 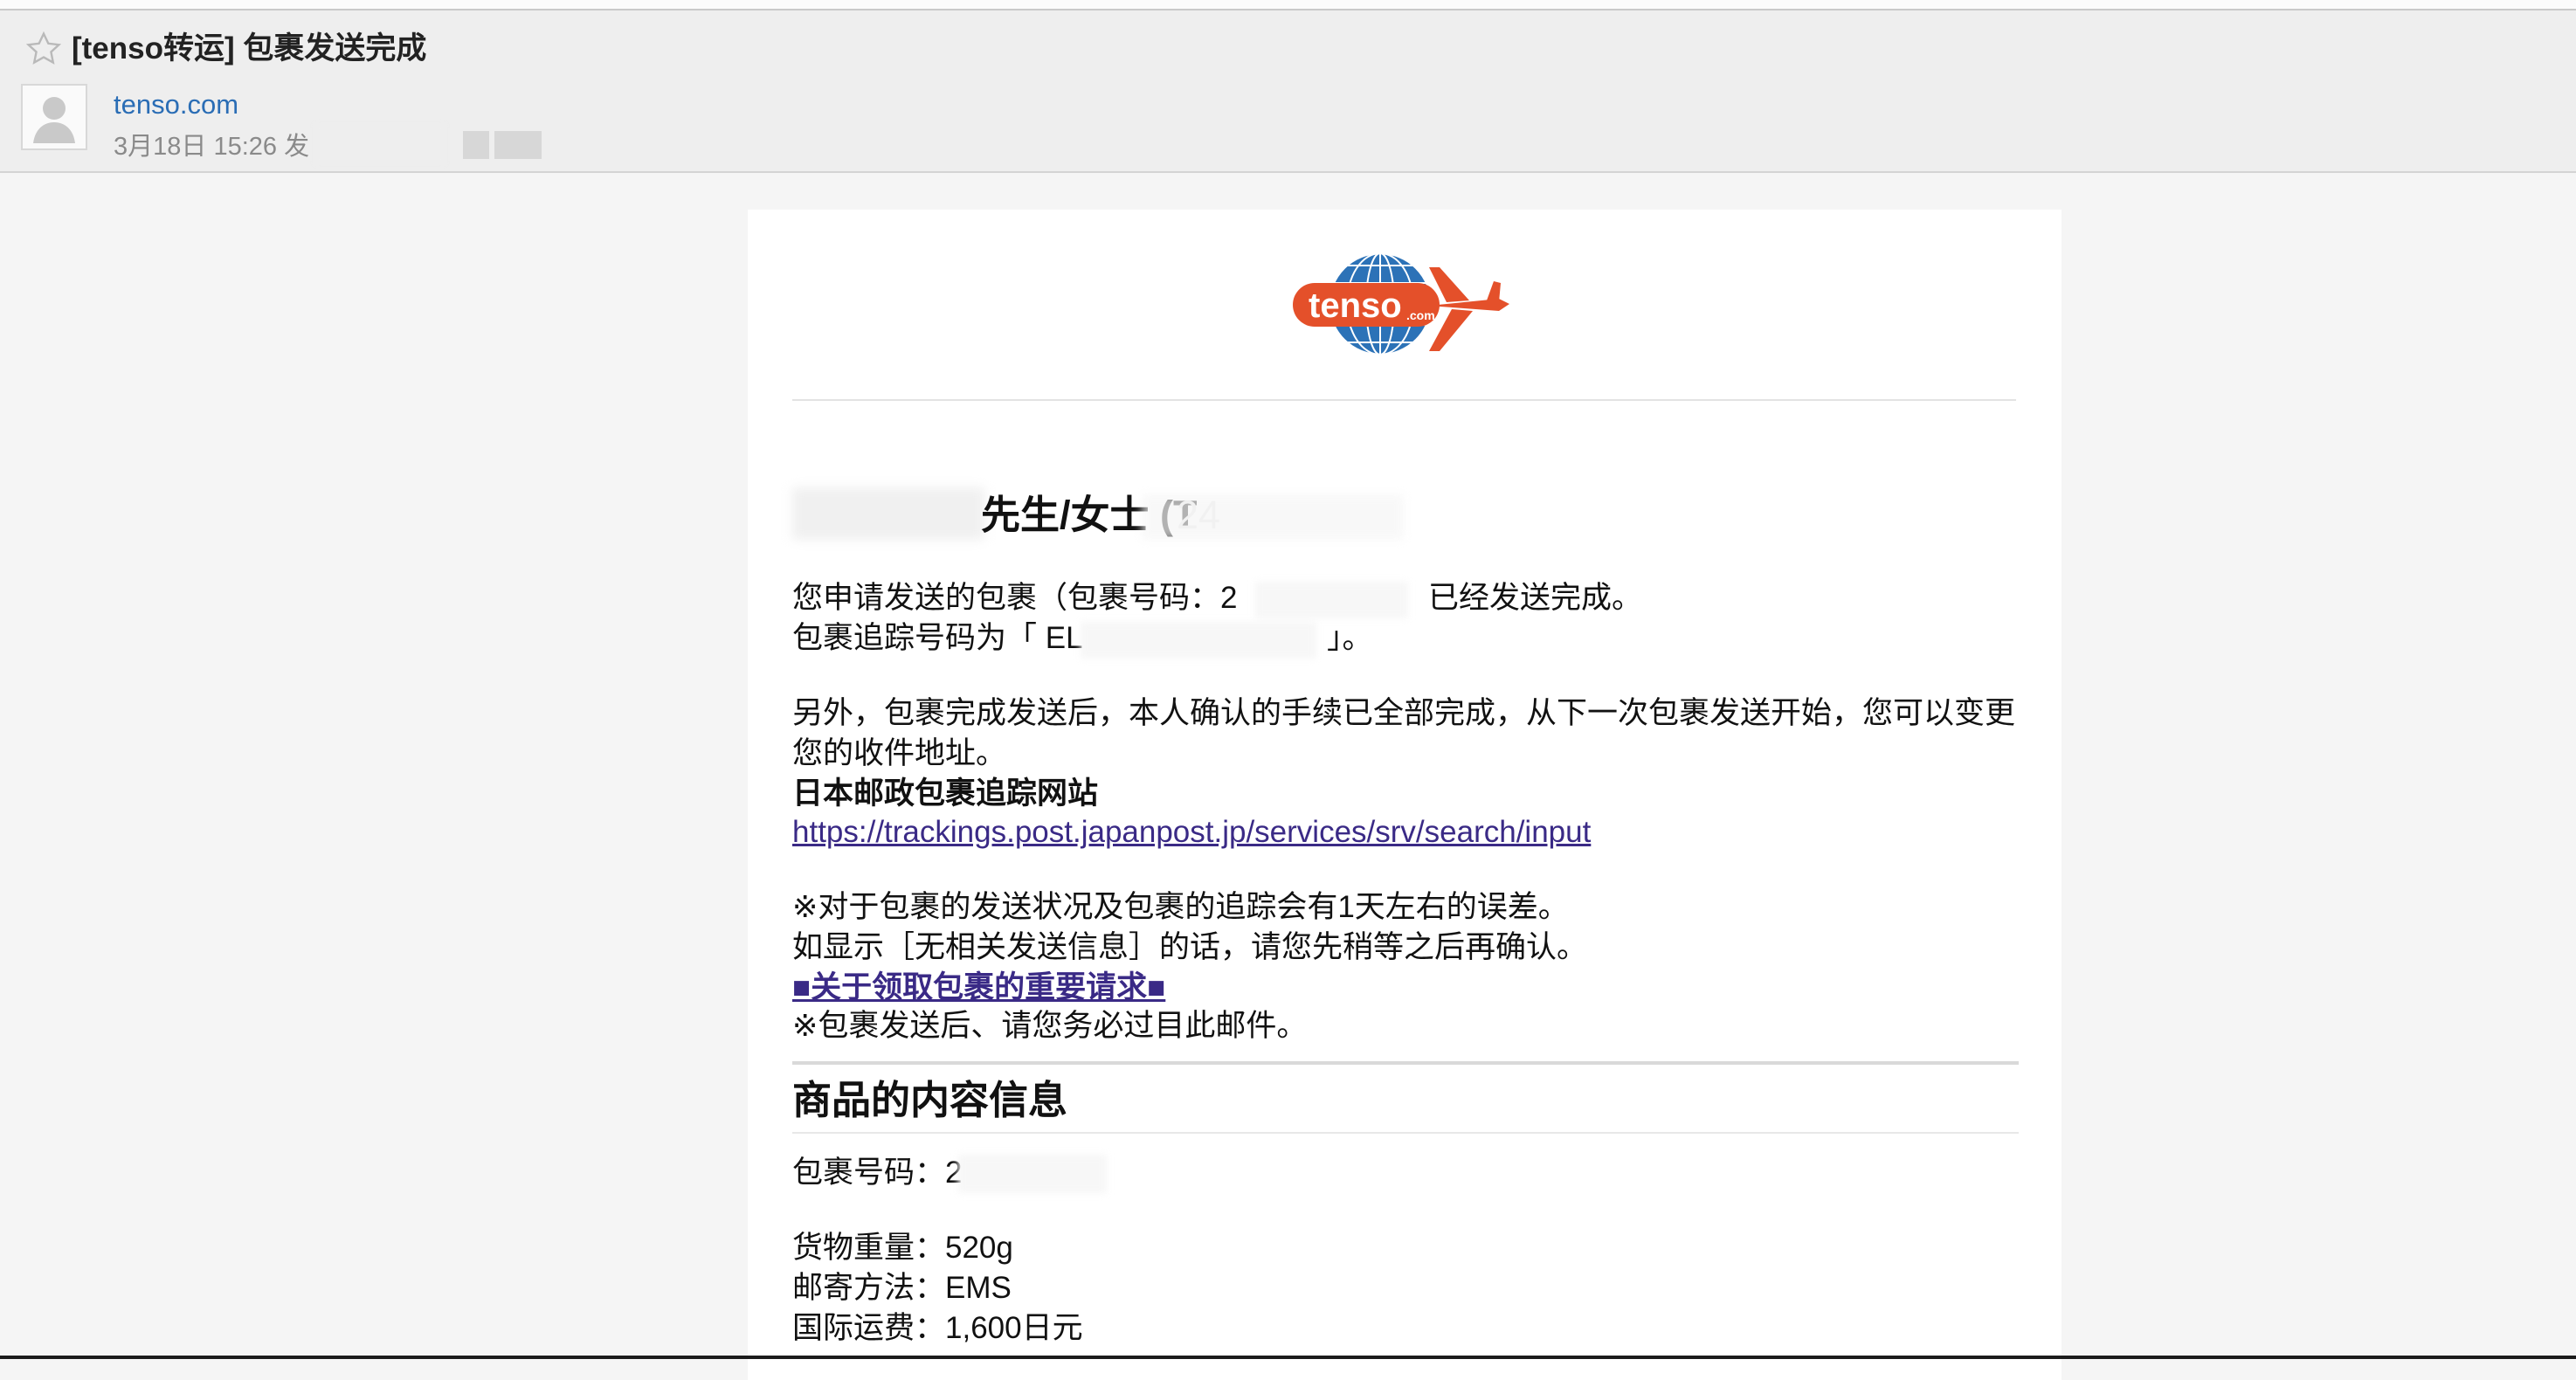 I want to click on avatar, so click(x=54, y=117).